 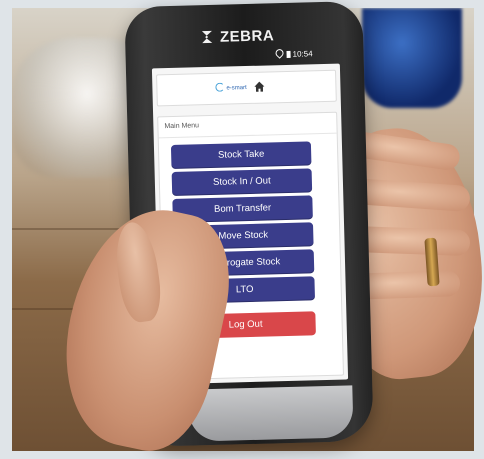 What do you see at coordinates (279, 53) in the screenshot?
I see `wifi-icon` at bounding box center [279, 53].